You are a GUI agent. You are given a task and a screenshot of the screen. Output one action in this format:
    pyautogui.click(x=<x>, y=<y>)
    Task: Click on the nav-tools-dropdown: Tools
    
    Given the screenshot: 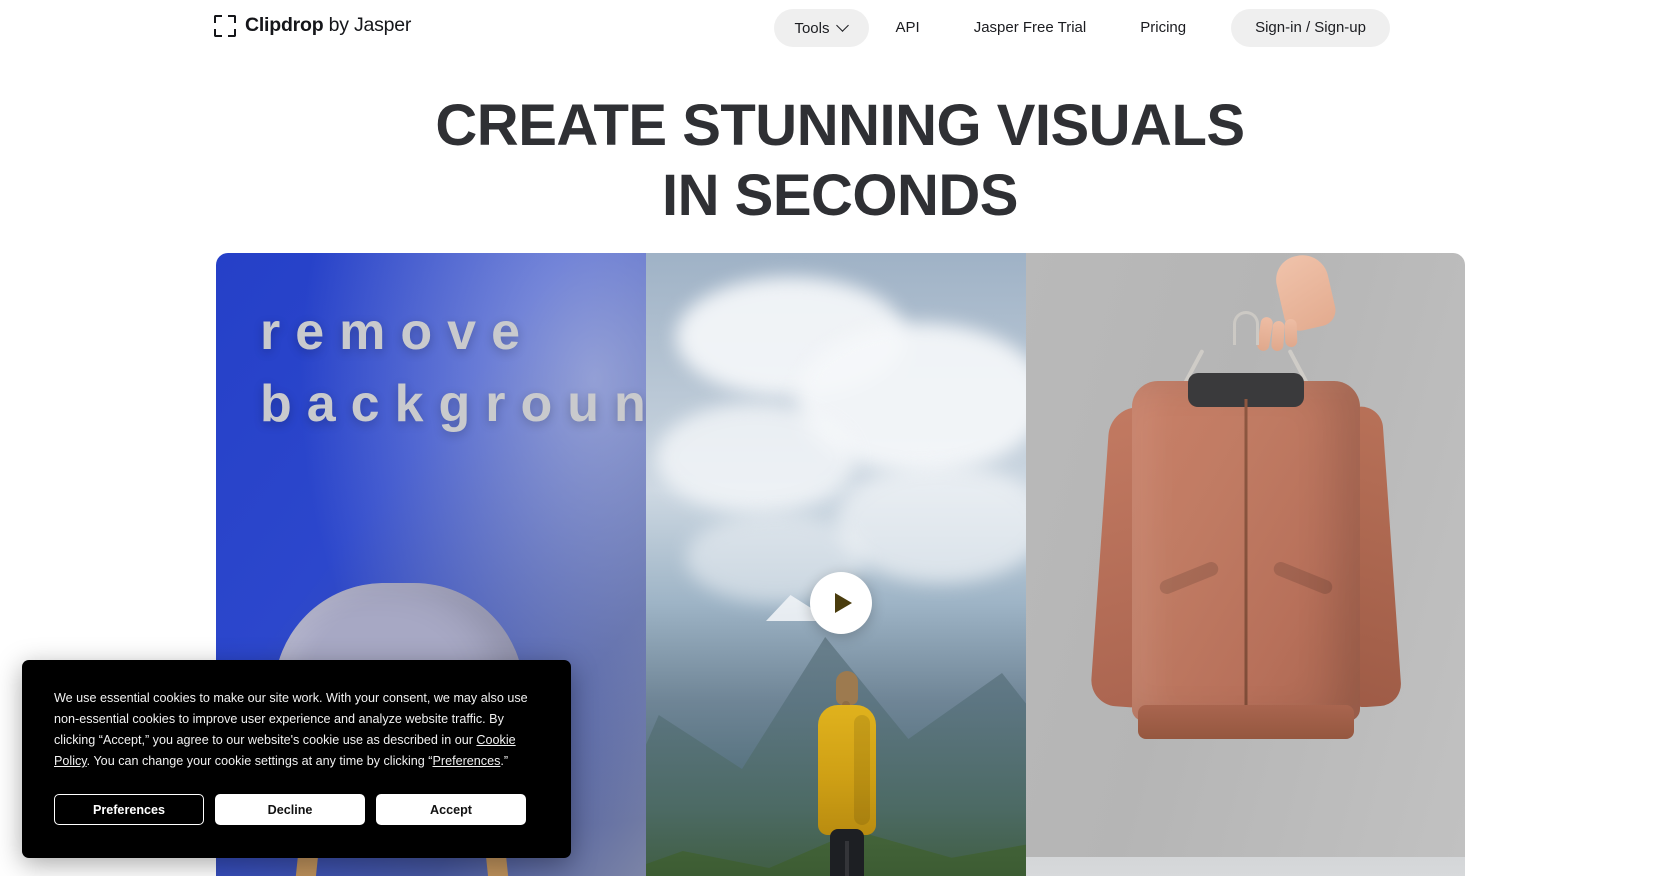 What is the action you would take?
    pyautogui.click(x=821, y=28)
    